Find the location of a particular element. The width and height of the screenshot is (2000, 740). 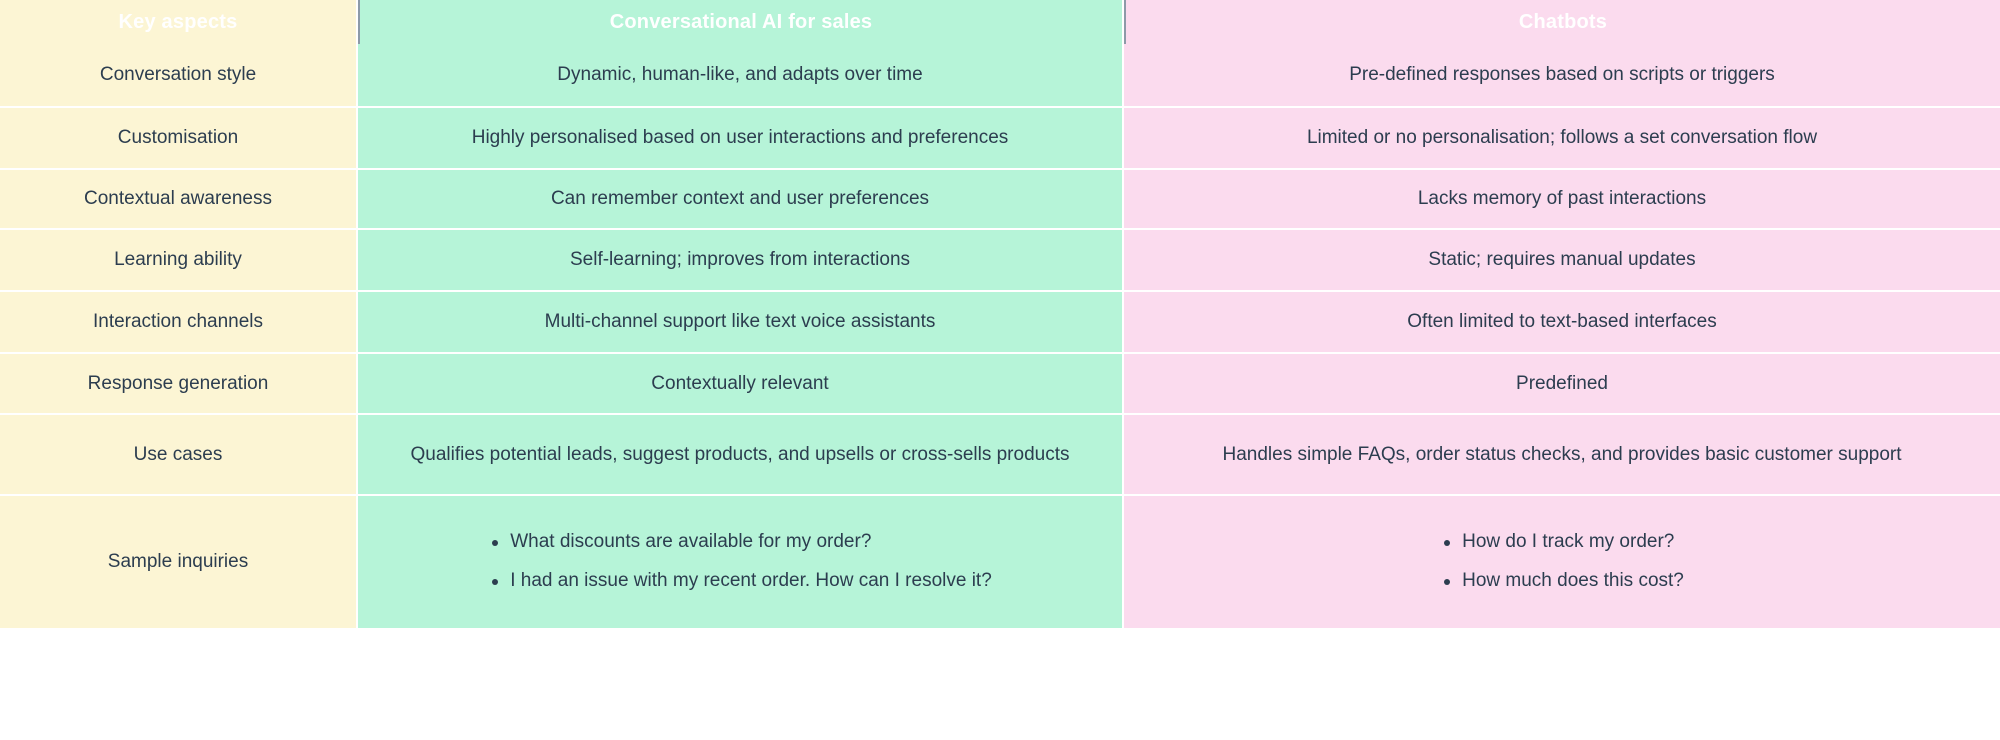

aspect-label: Interaction channels is located at coordinates (179, 322).